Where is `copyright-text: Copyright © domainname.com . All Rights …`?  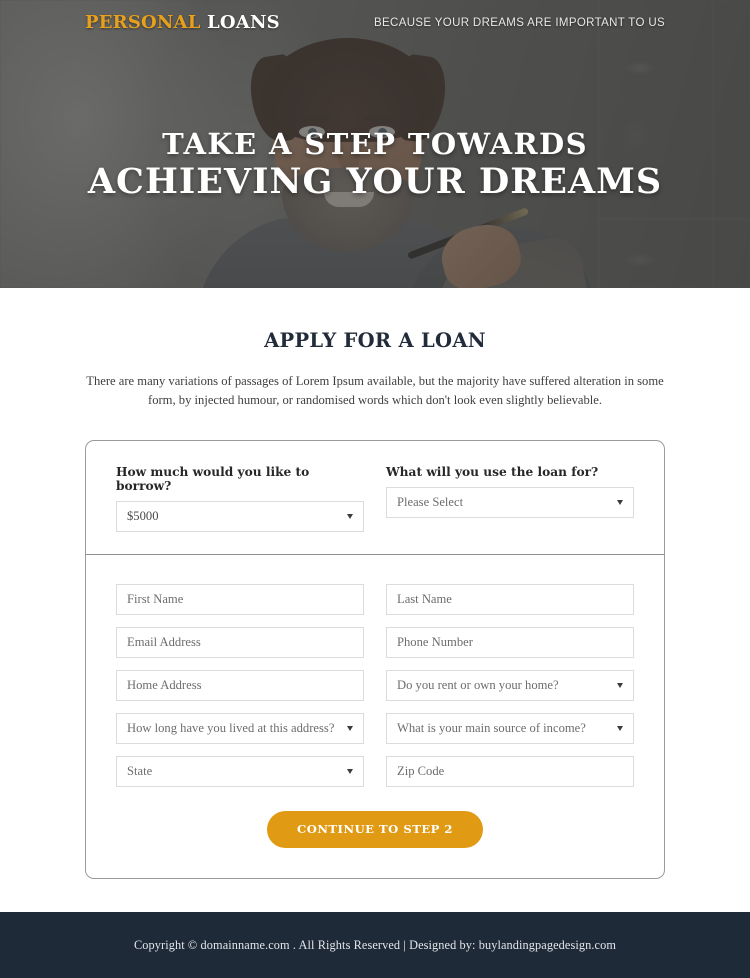
copyright-text: Copyright © domainname.com . All Rights … is located at coordinates (374, 944).